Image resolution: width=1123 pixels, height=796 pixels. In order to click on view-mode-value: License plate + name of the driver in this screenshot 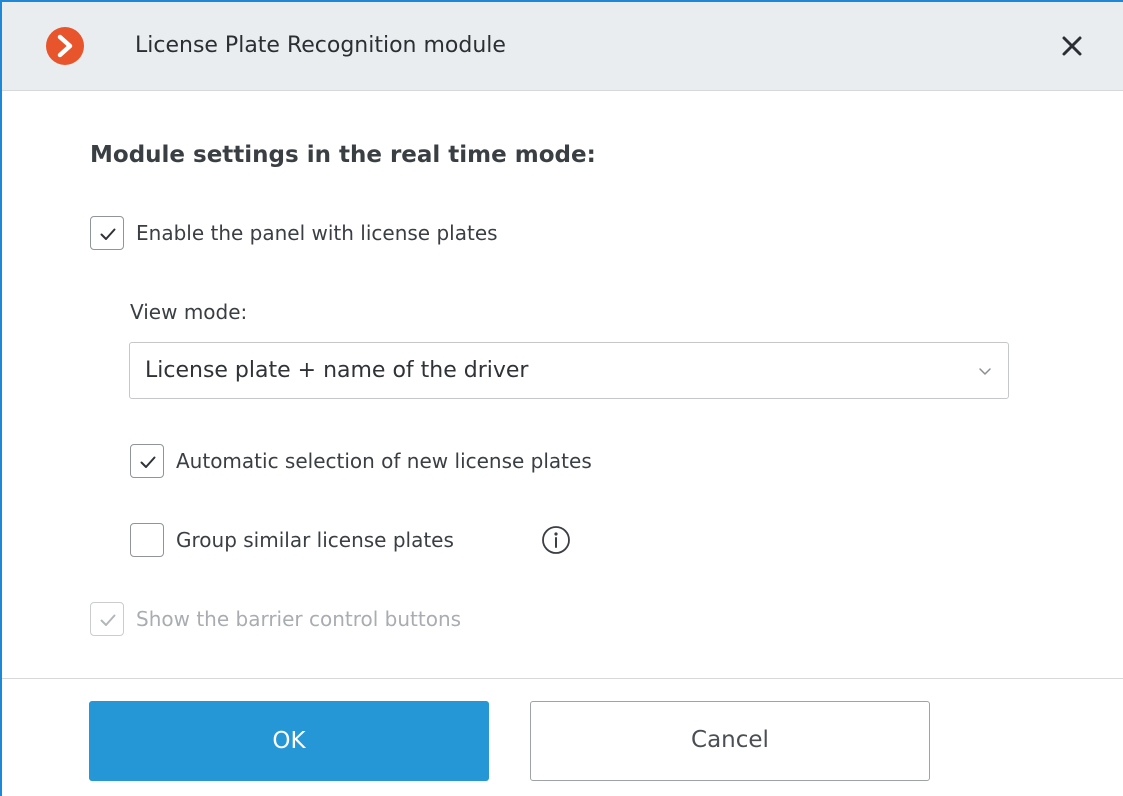, I will do `click(337, 370)`.